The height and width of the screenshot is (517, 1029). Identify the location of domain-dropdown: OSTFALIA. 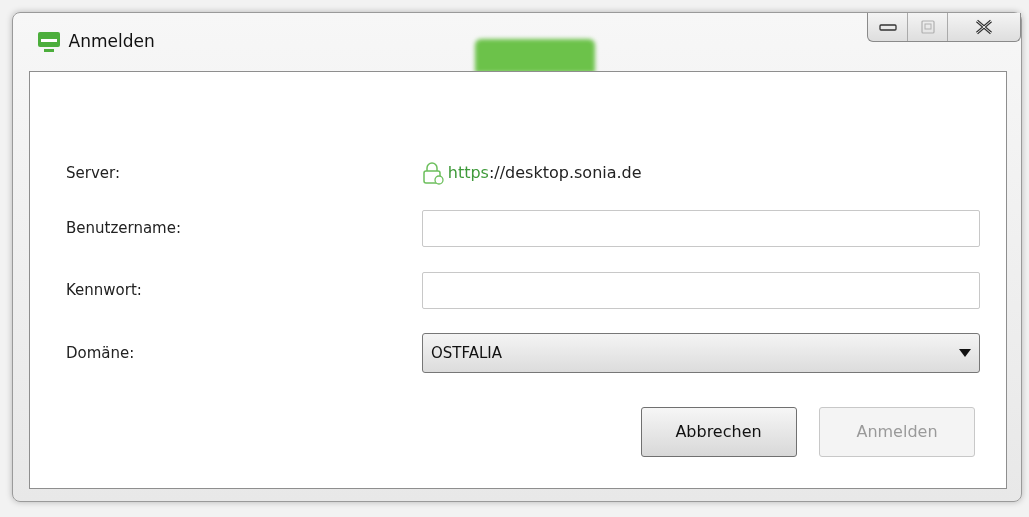
(701, 353).